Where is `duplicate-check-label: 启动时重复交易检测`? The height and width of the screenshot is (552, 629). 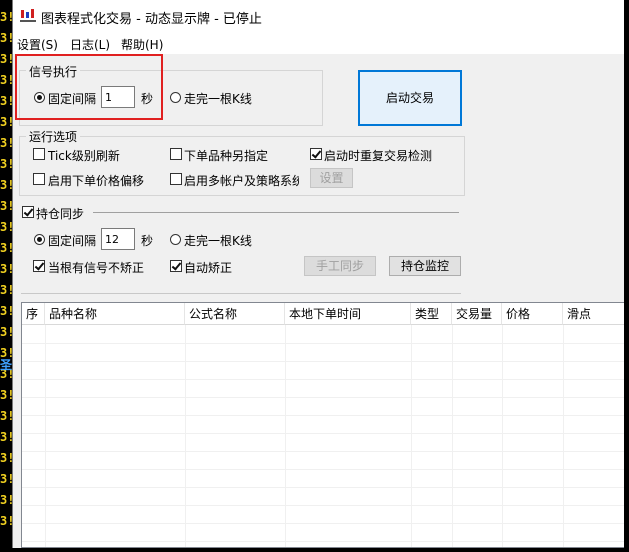 duplicate-check-label: 启动时重复交易检测 is located at coordinates (378, 156).